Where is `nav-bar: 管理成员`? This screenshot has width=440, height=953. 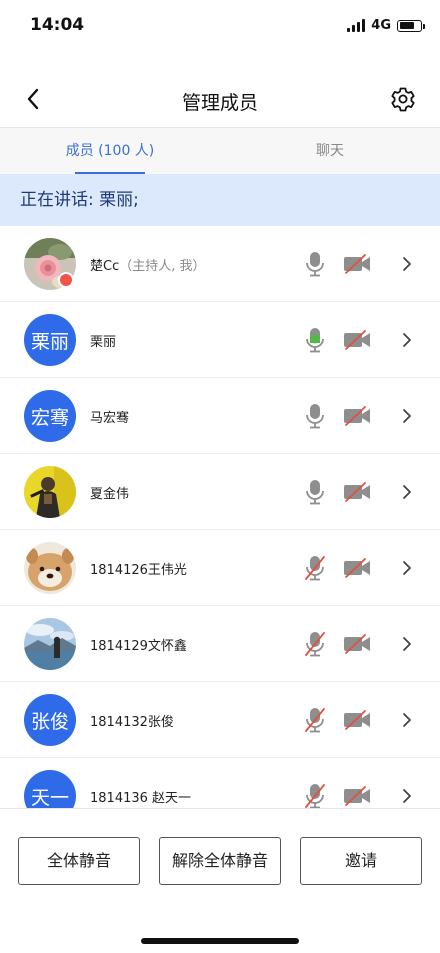 nav-bar: 管理成员 is located at coordinates (220, 99).